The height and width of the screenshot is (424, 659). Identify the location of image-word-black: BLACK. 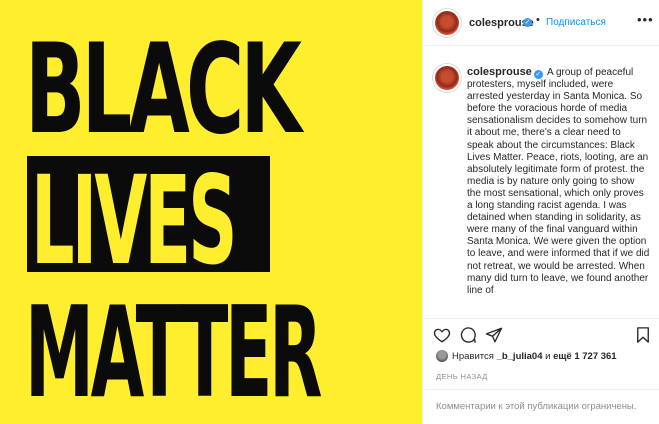
(163, 90).